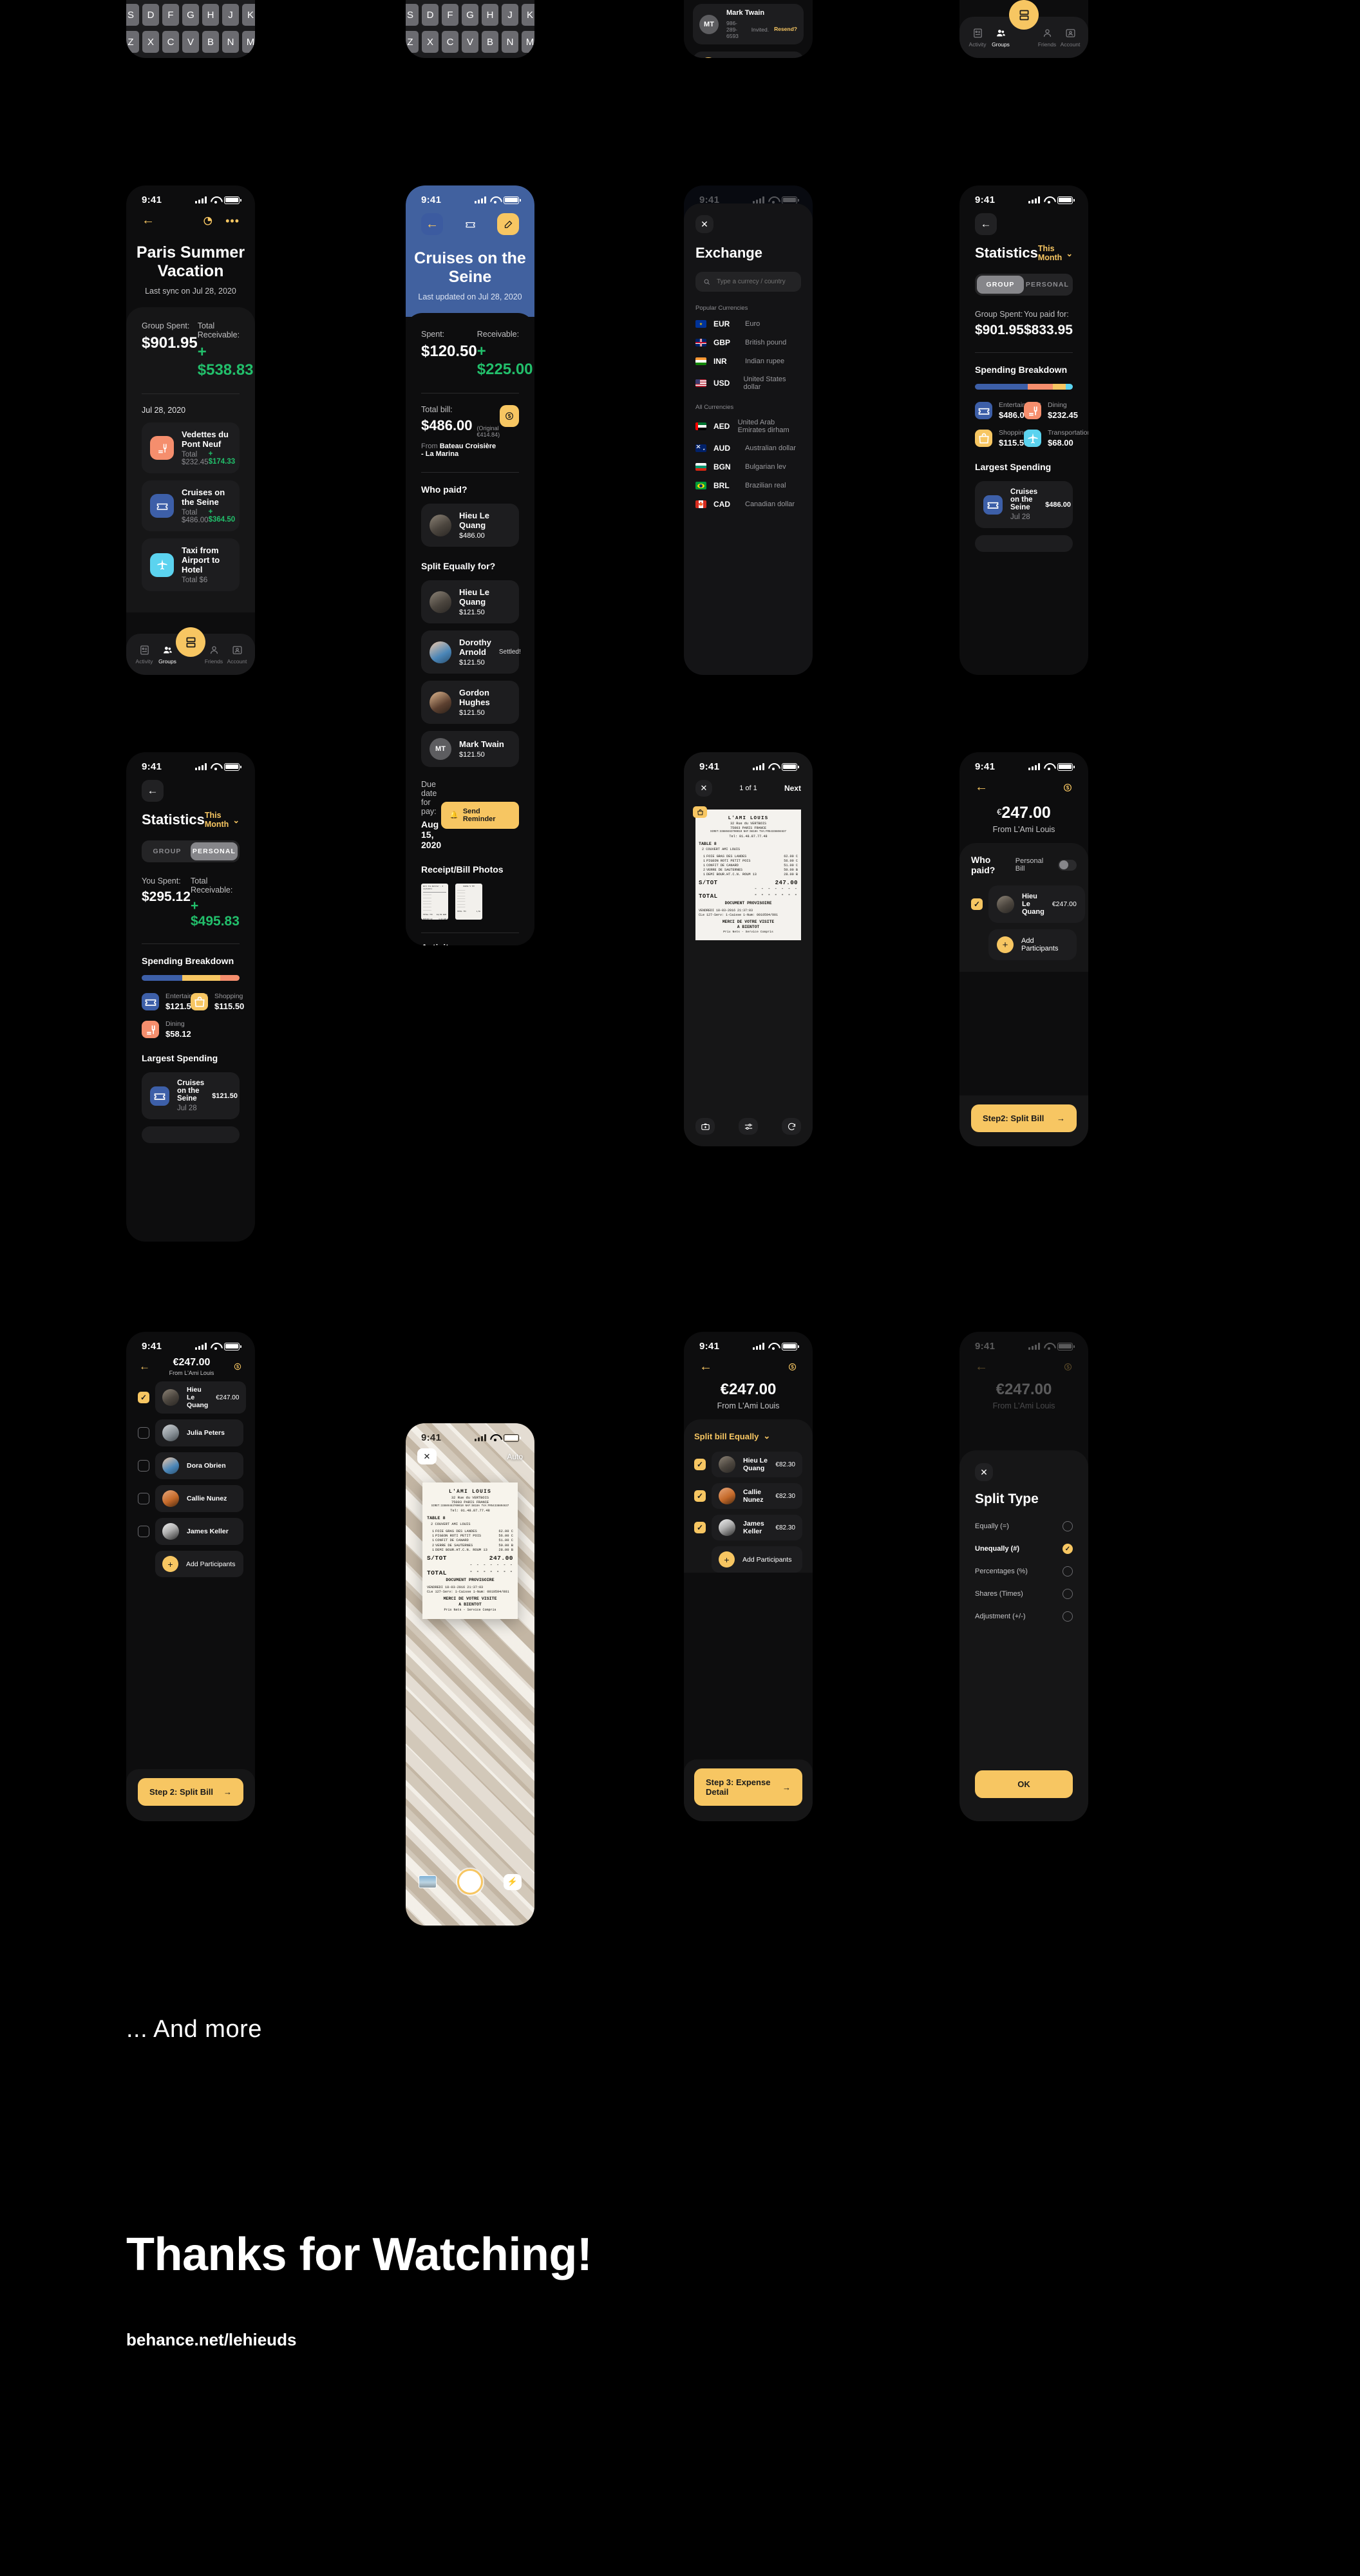  Describe the element at coordinates (1024, 1526) in the screenshot. I see `option-equally: Equally (=)` at that location.